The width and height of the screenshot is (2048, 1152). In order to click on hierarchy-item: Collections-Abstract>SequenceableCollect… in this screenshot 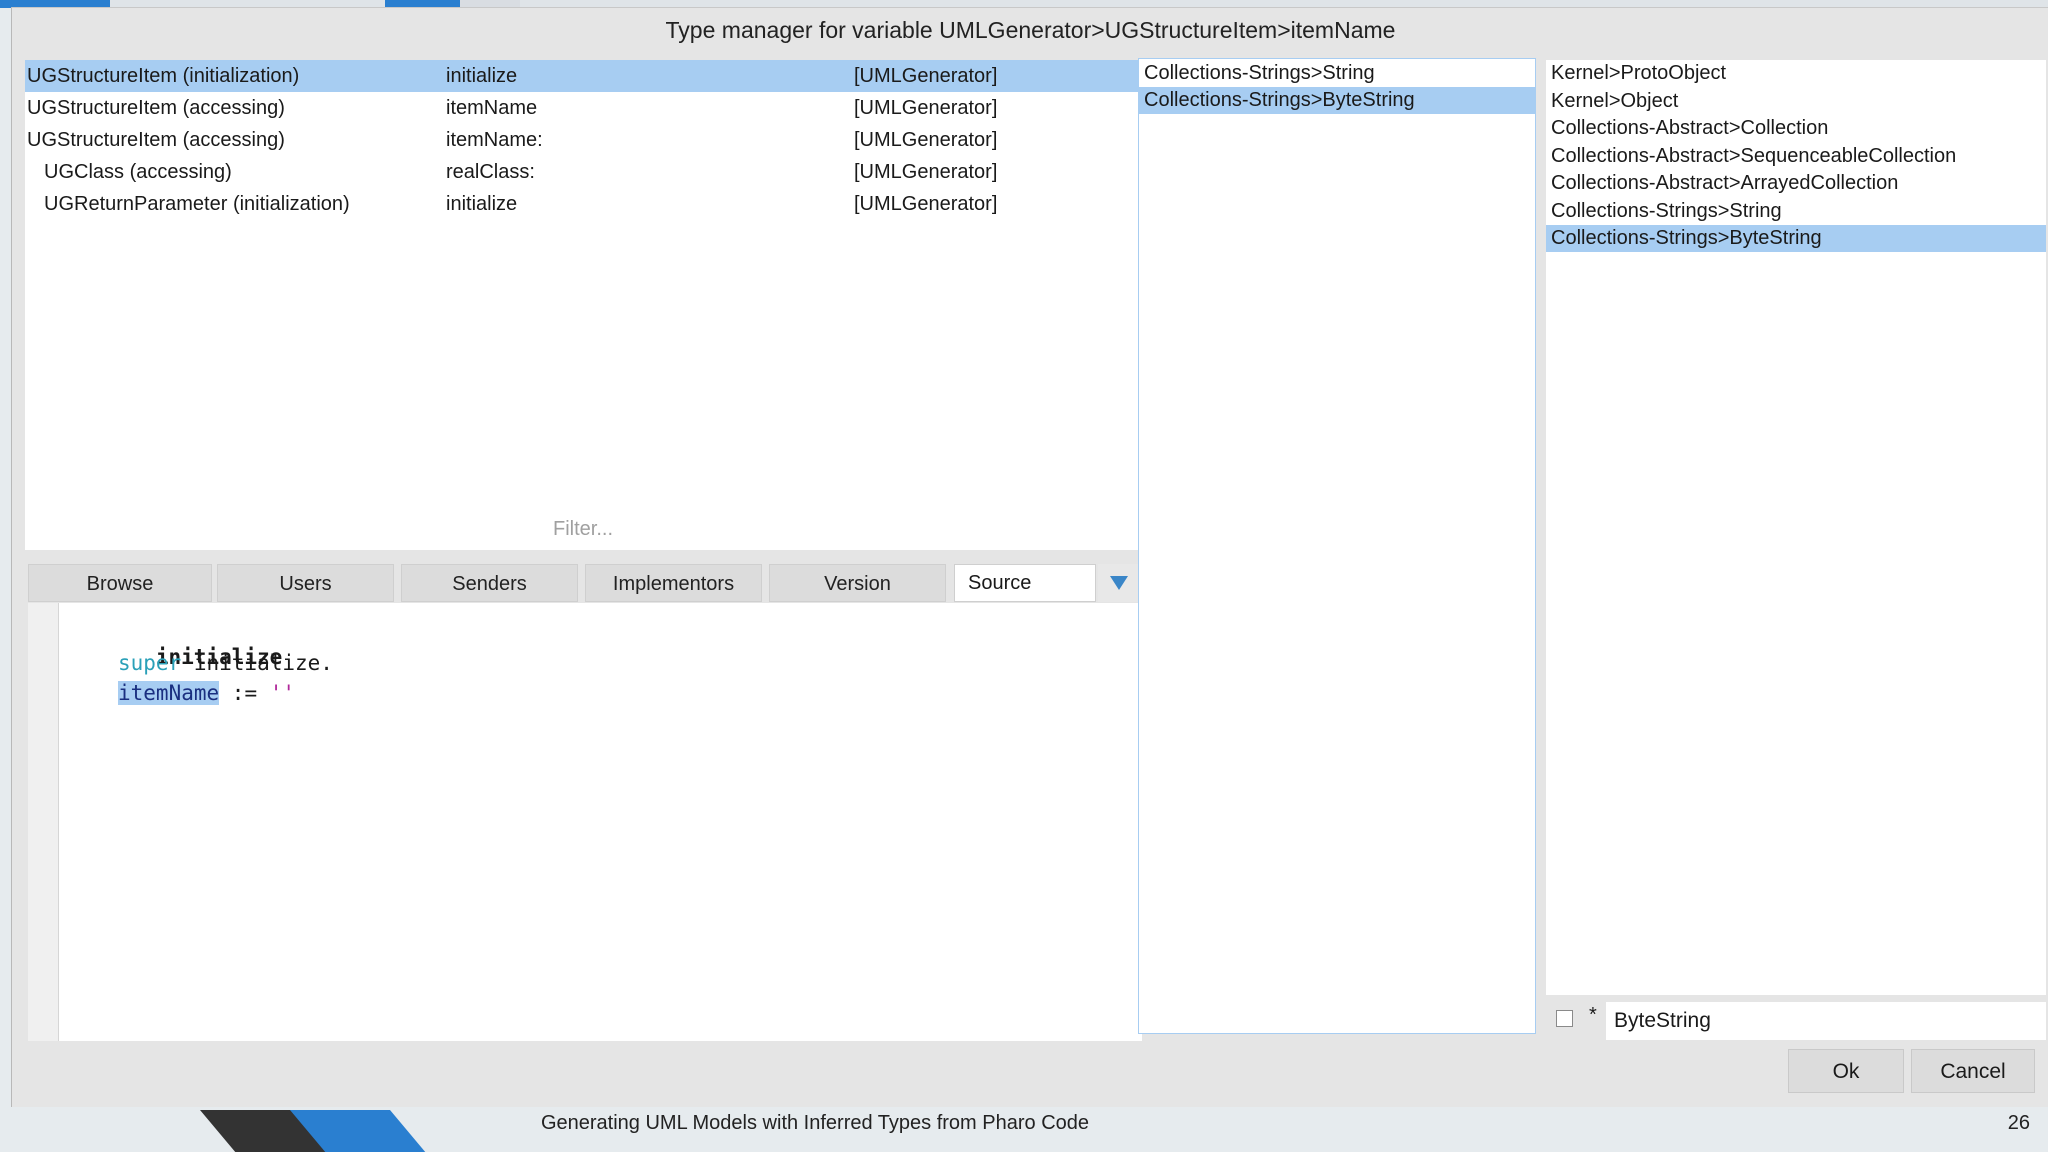, I will do `click(1796, 156)`.